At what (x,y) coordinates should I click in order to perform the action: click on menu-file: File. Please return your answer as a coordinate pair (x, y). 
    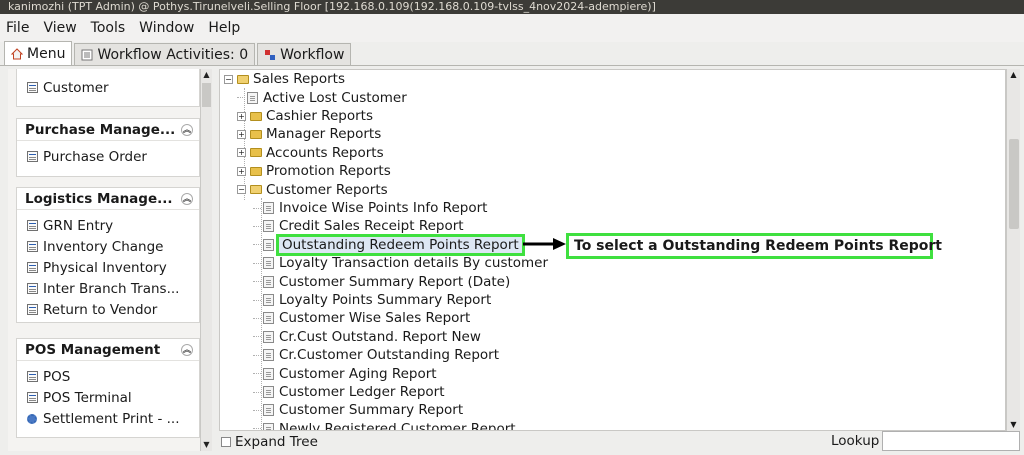
    Looking at the image, I should click on (17, 28).